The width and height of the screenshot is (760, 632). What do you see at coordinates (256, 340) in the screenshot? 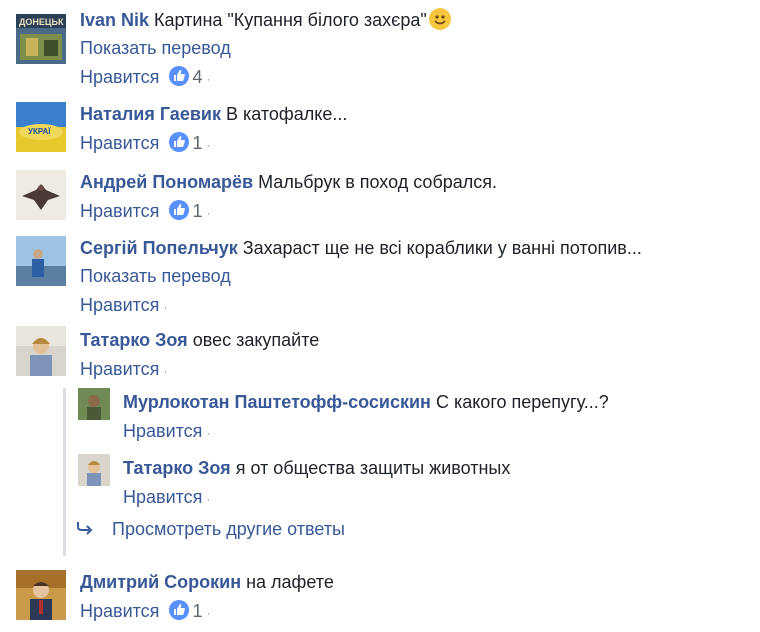
I see `comment-text: овес закупайте` at bounding box center [256, 340].